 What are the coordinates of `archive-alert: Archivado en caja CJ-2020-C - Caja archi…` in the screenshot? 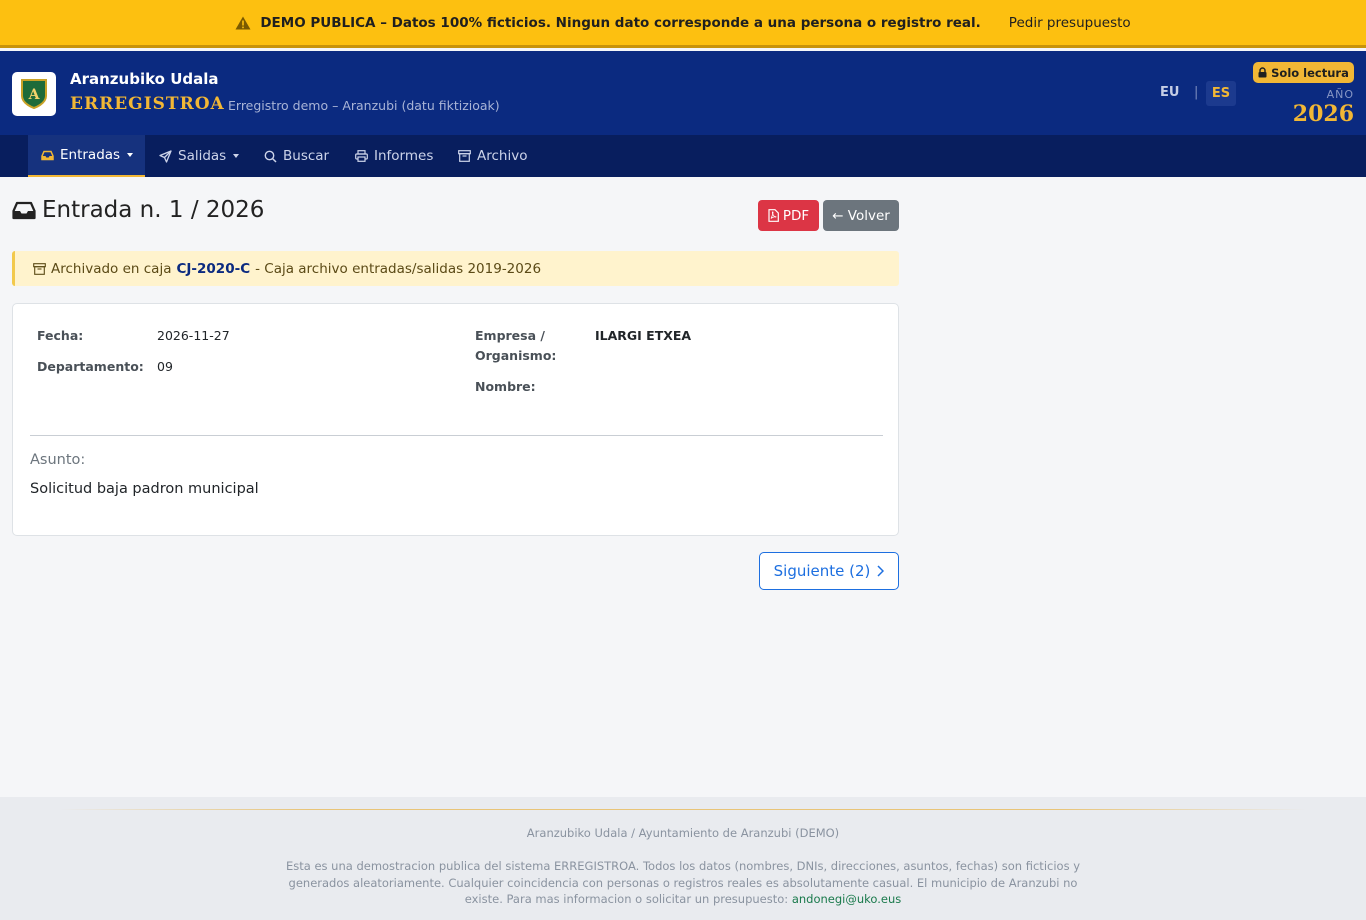 It's located at (455, 268).